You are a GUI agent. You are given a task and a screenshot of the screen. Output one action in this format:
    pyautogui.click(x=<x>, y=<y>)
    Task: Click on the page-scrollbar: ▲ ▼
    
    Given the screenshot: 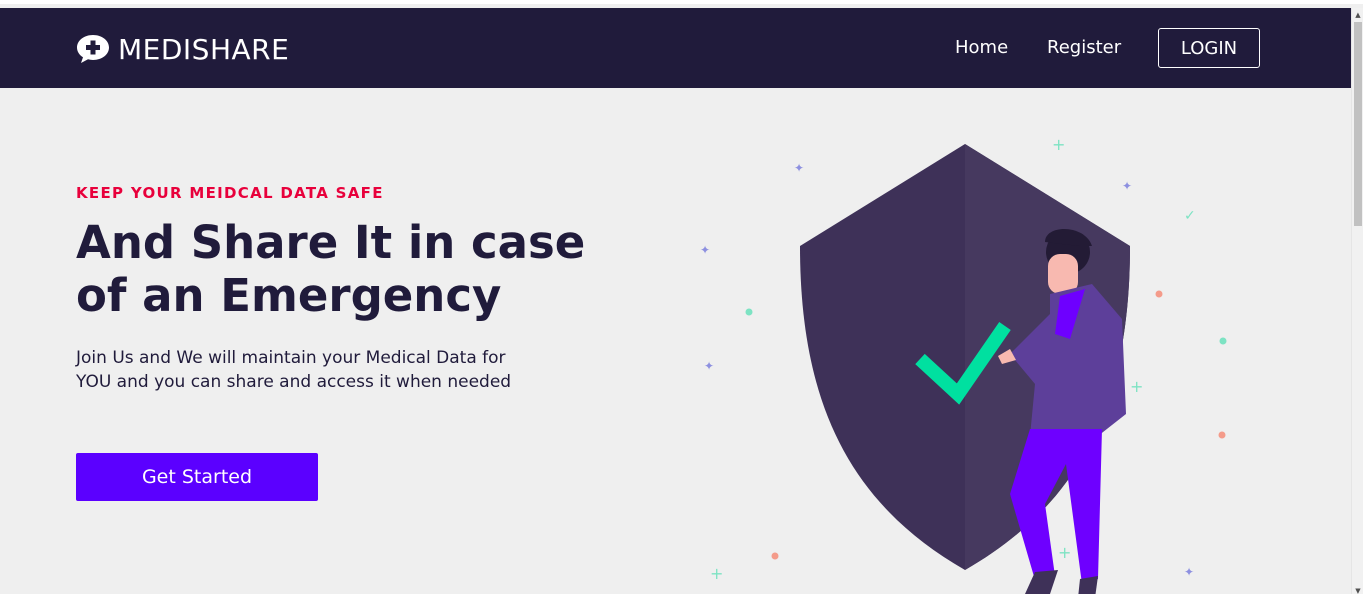 What is the action you would take?
    pyautogui.click(x=1357, y=301)
    